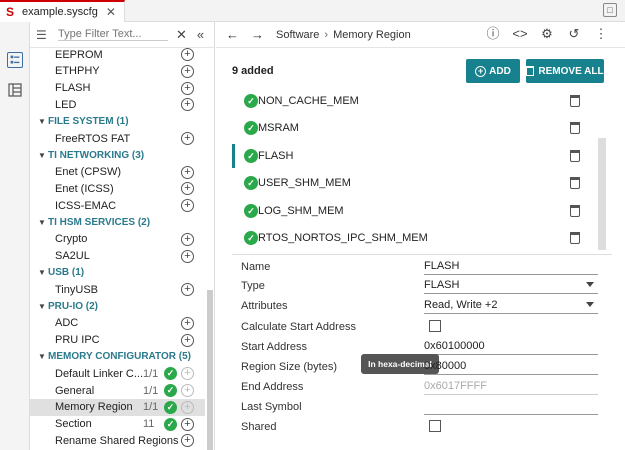 Image resolution: width=625 pixels, height=450 pixels. I want to click on tree-item: ADC +, so click(117, 323).